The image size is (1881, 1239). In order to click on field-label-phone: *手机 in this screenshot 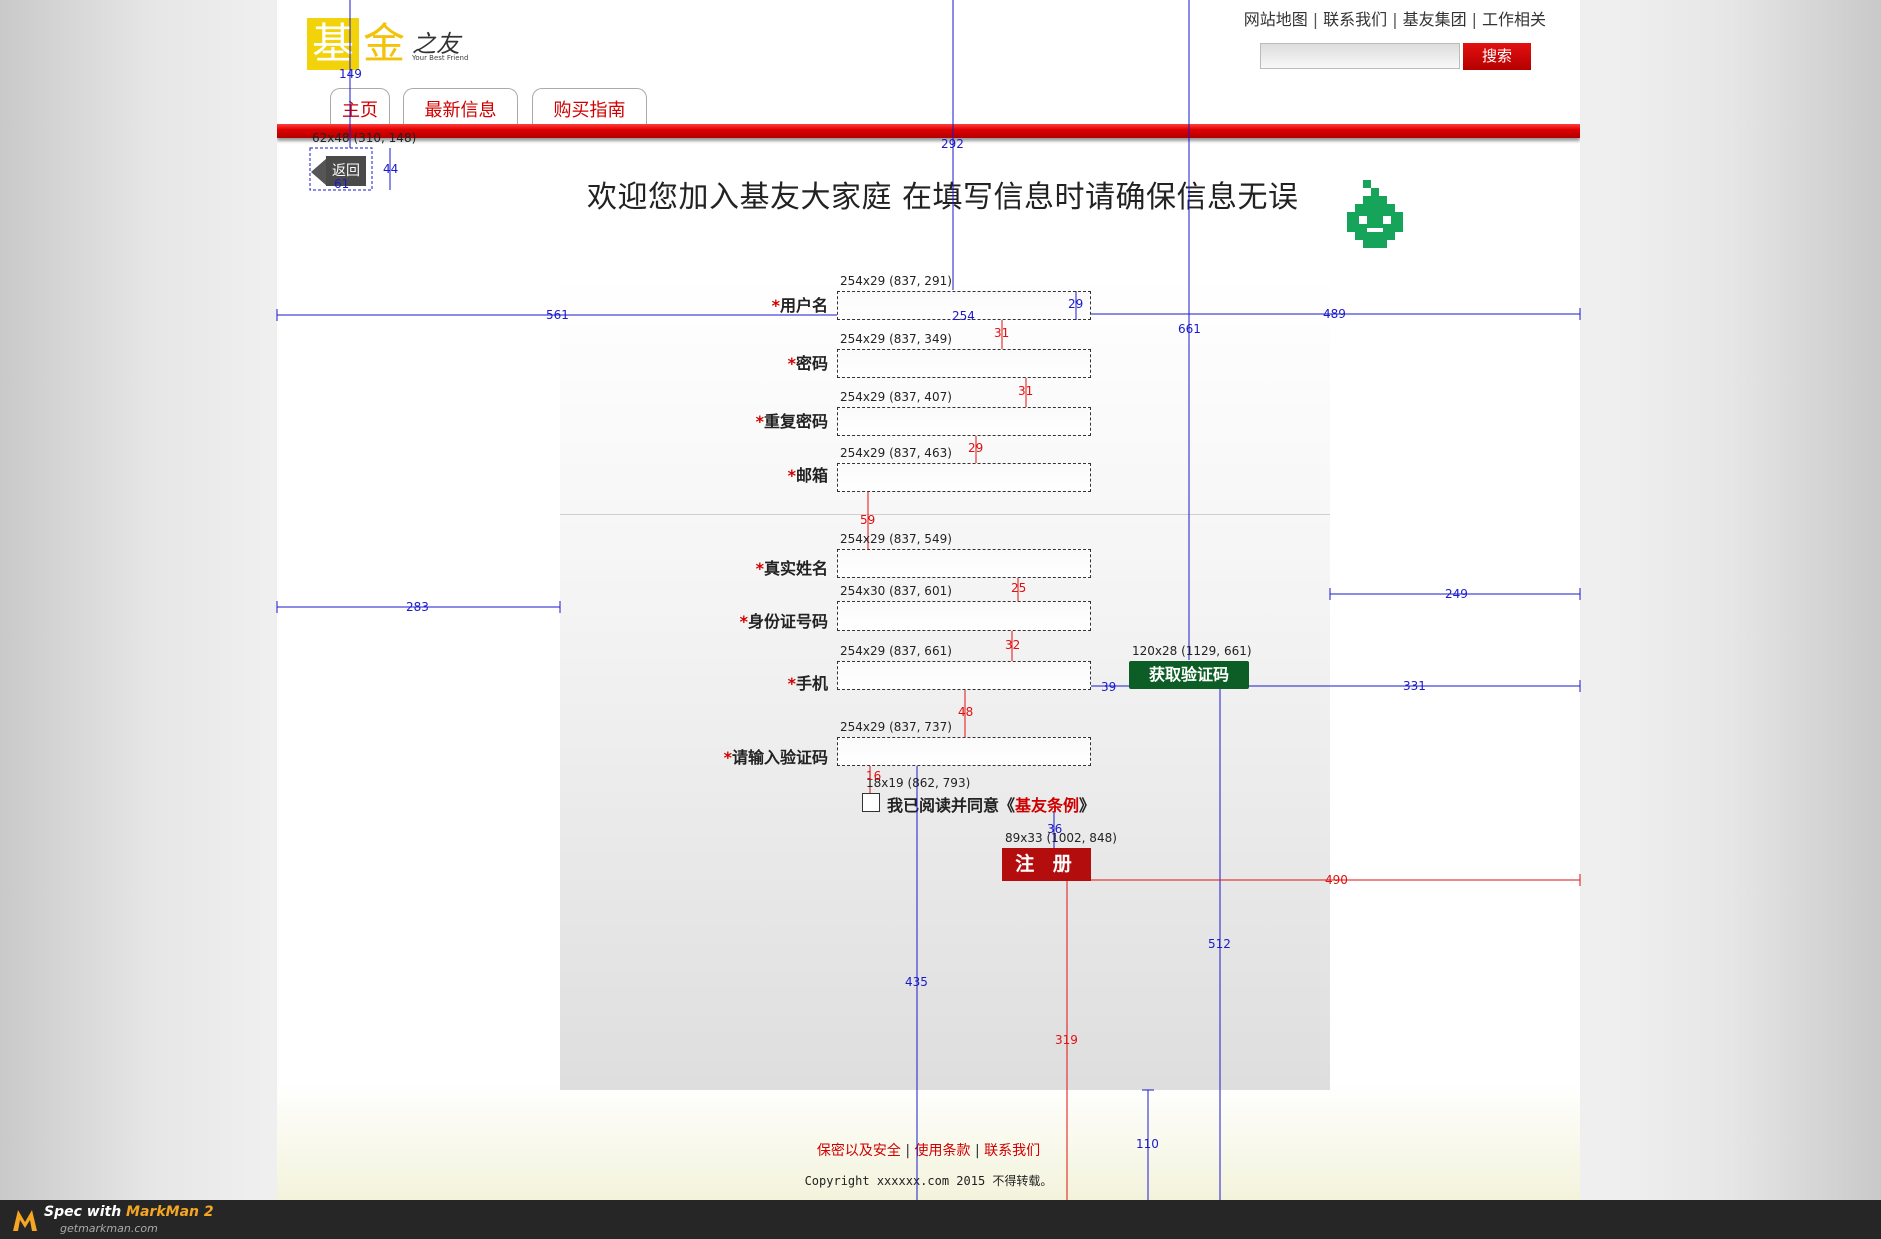, I will do `click(808, 682)`.